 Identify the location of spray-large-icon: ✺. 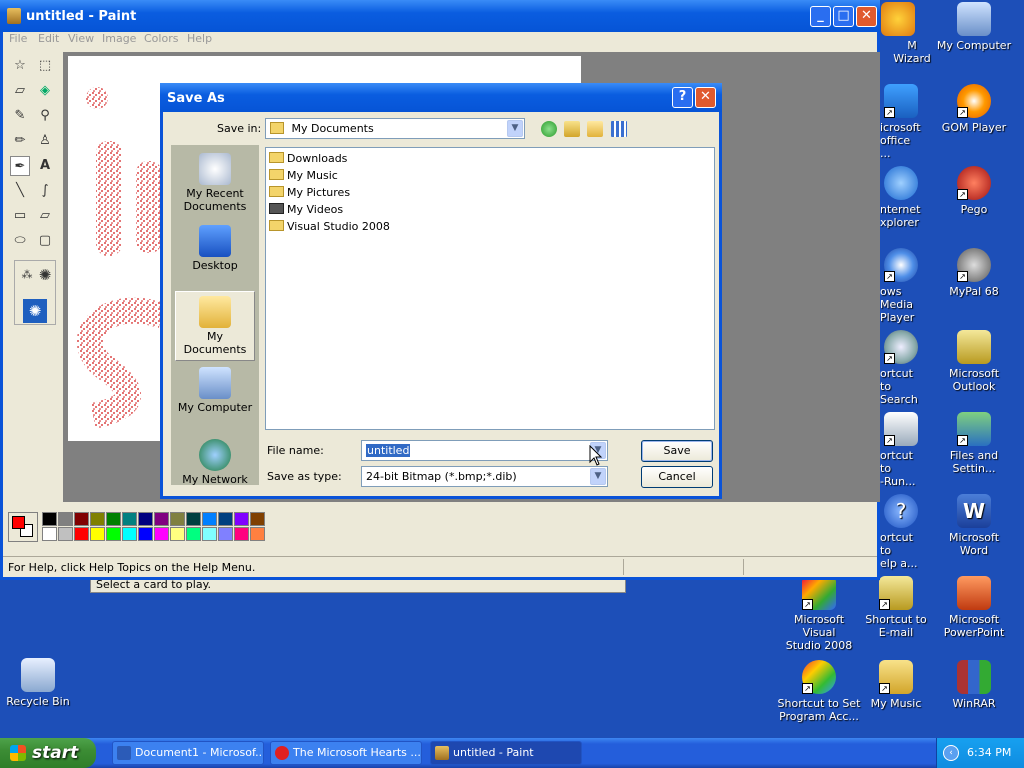
(35, 311).